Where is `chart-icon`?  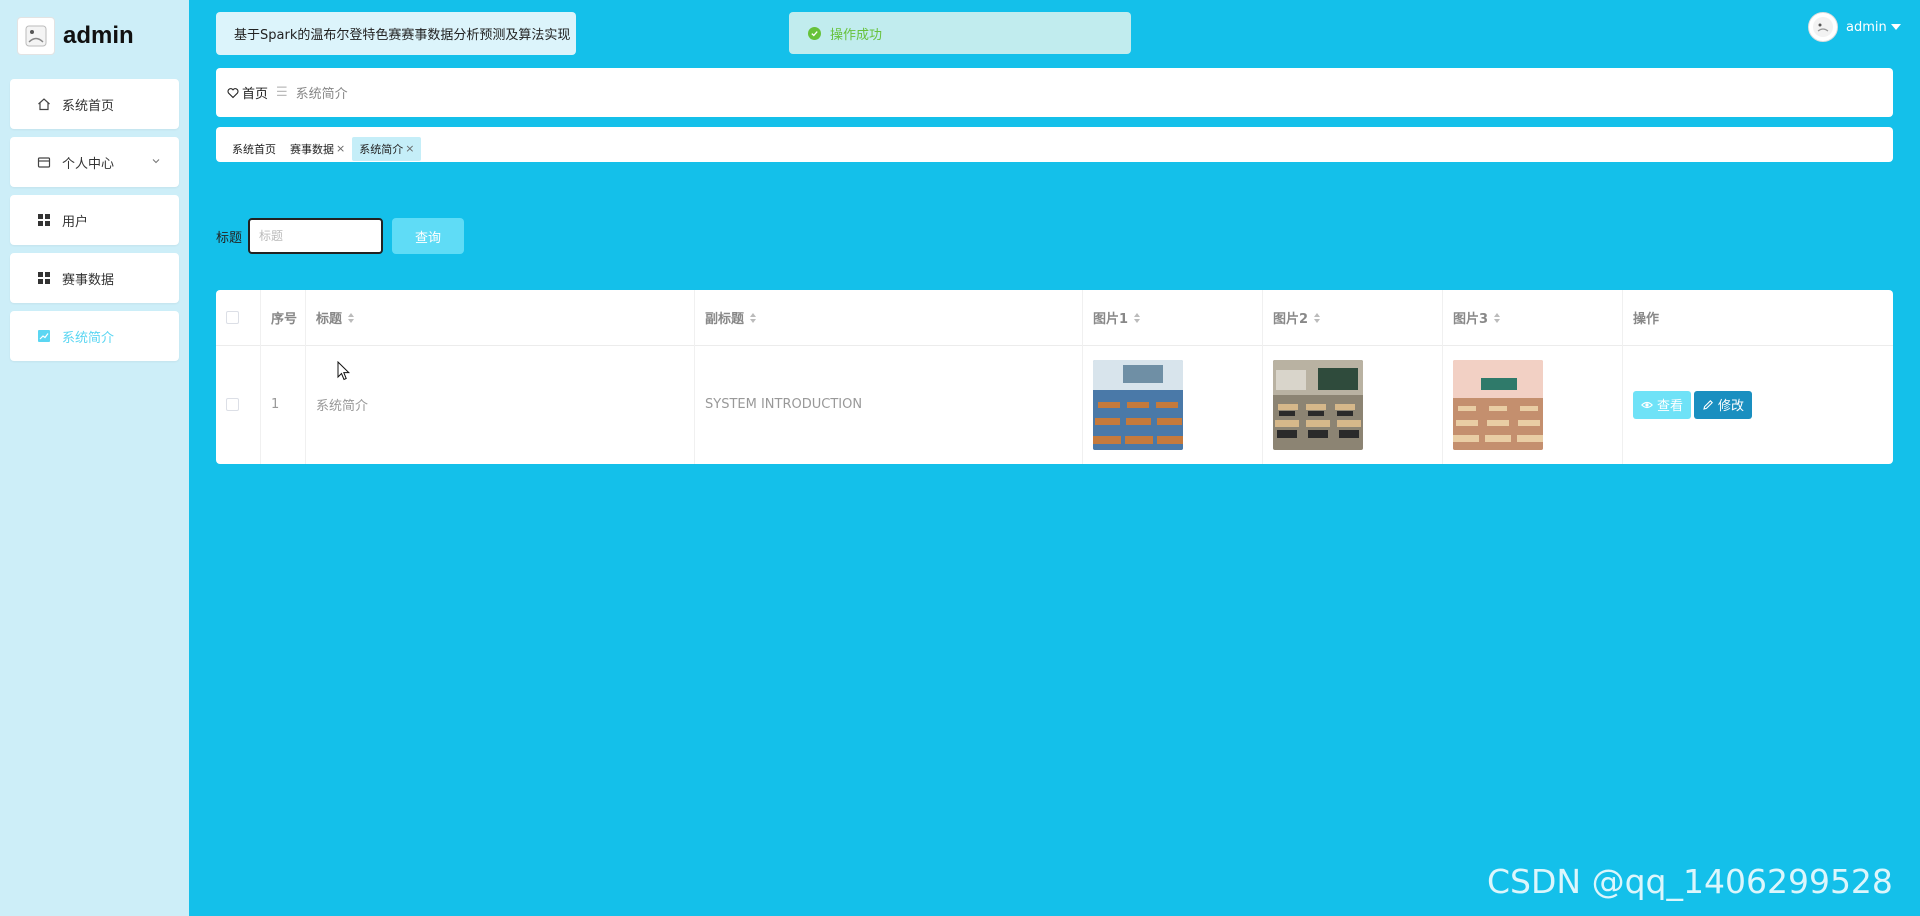 chart-icon is located at coordinates (44, 336).